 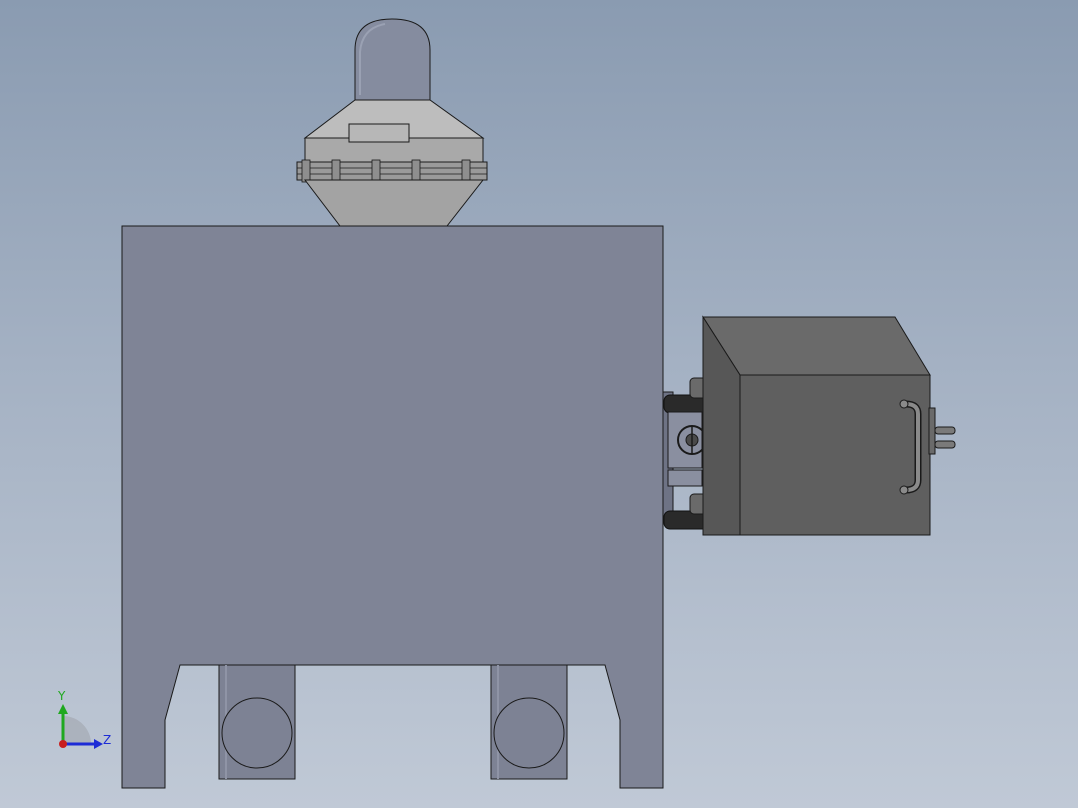 What do you see at coordinates (63, 709) in the screenshot?
I see `y-axis-arrowhead` at bounding box center [63, 709].